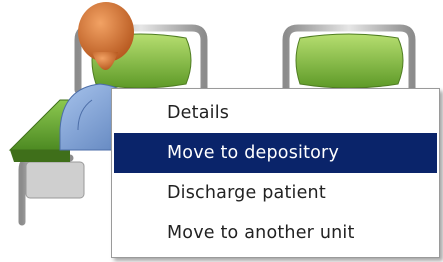 This screenshot has height=262, width=443. I want to click on menu-item-details: Details, so click(275, 113).